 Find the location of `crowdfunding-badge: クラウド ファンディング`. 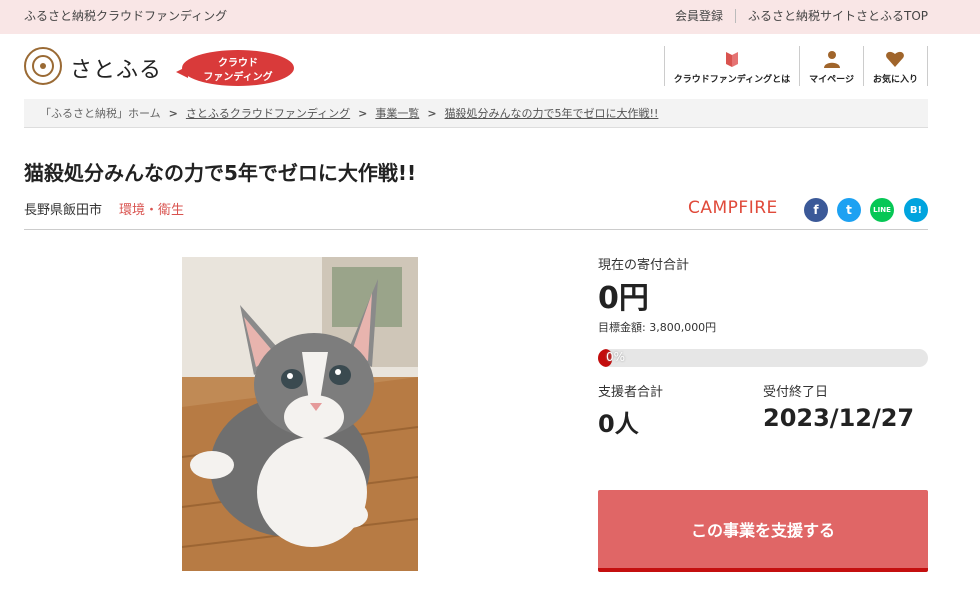

crowdfunding-badge: クラウド ファンディング is located at coordinates (235, 68).